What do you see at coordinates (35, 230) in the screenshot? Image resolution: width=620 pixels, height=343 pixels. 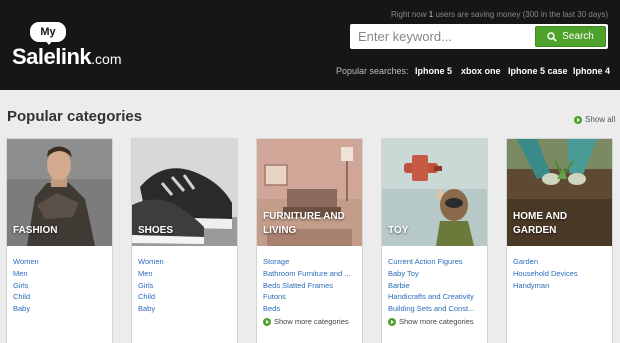 I see `category-title: FASHION` at bounding box center [35, 230].